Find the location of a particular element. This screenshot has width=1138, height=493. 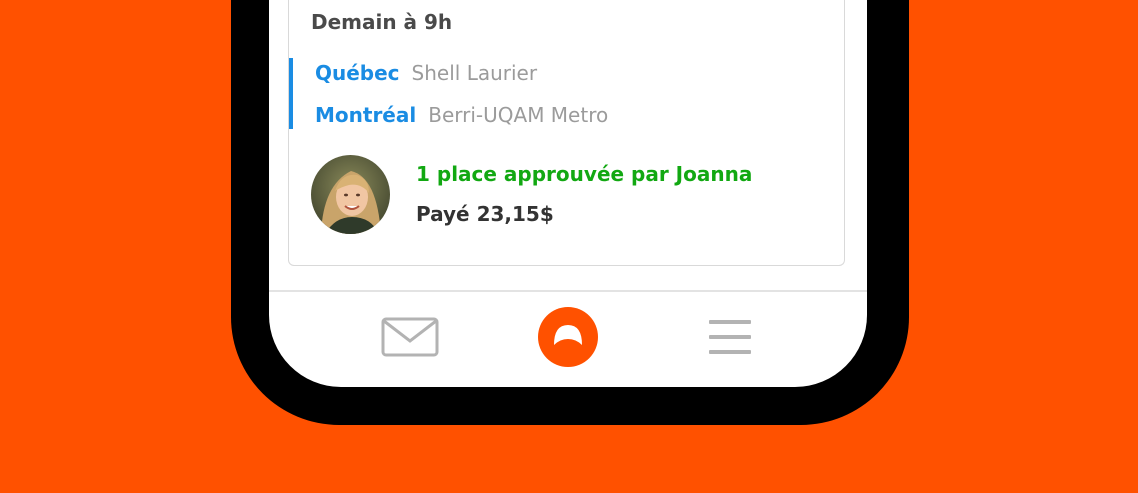

trip-departure-time: Demain à 9h is located at coordinates (382, 22).